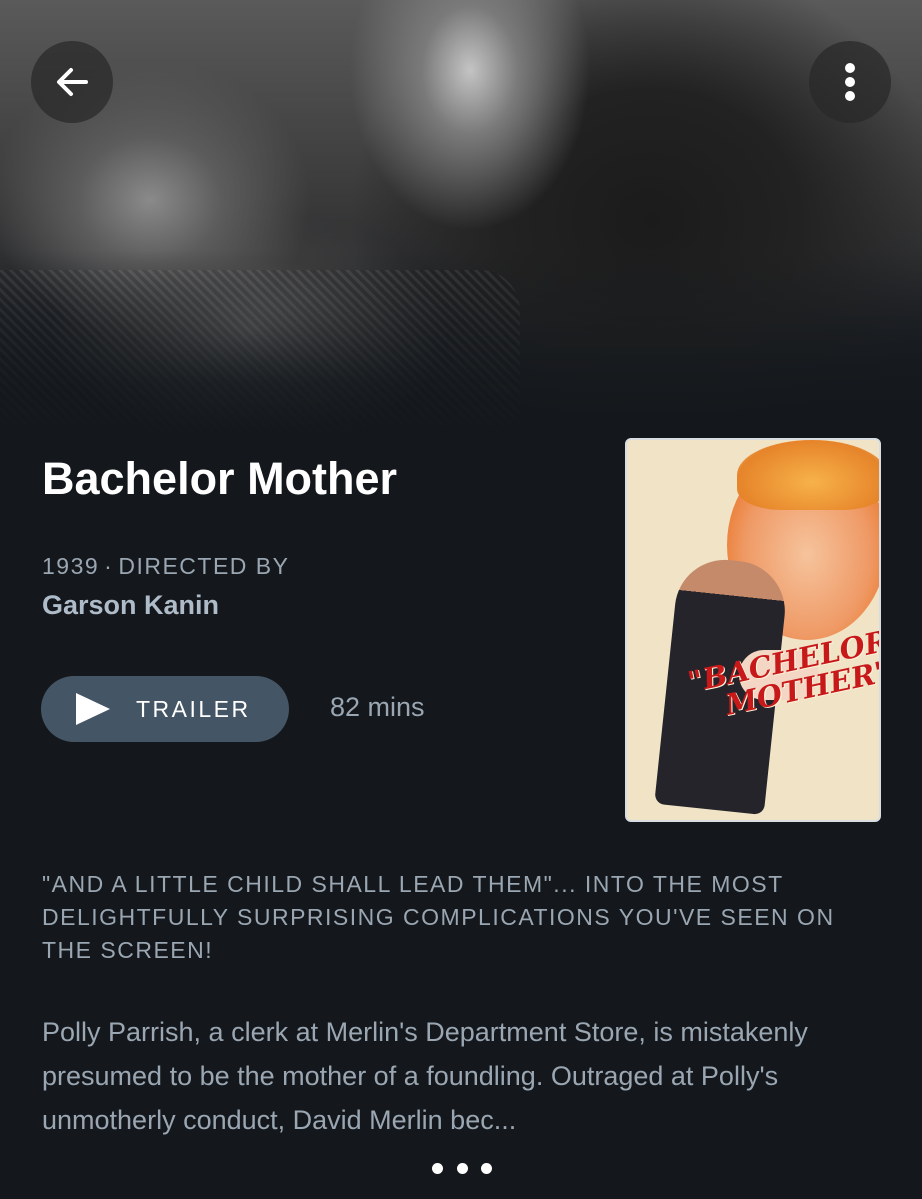 The height and width of the screenshot is (1199, 922). What do you see at coordinates (193, 708) in the screenshot?
I see `trailer-label: TRAILER` at bounding box center [193, 708].